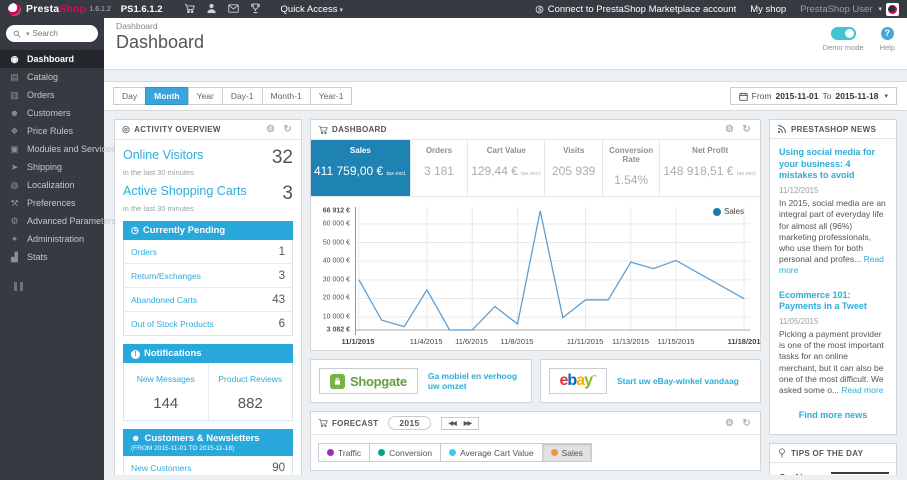 The image size is (907, 480). Describe the element at coordinates (52, 167) in the screenshot. I see `sidebar-item-shipping: ➤ Shipping` at that location.